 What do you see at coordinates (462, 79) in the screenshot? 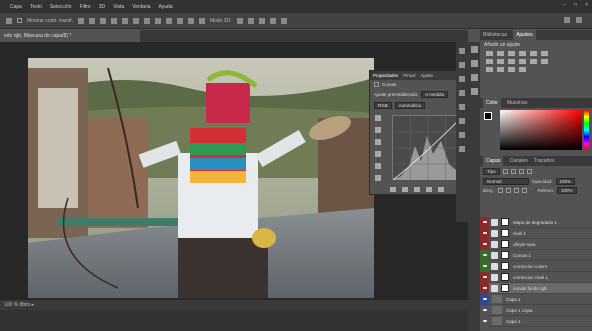
I see `info-icon` at bounding box center [462, 79].